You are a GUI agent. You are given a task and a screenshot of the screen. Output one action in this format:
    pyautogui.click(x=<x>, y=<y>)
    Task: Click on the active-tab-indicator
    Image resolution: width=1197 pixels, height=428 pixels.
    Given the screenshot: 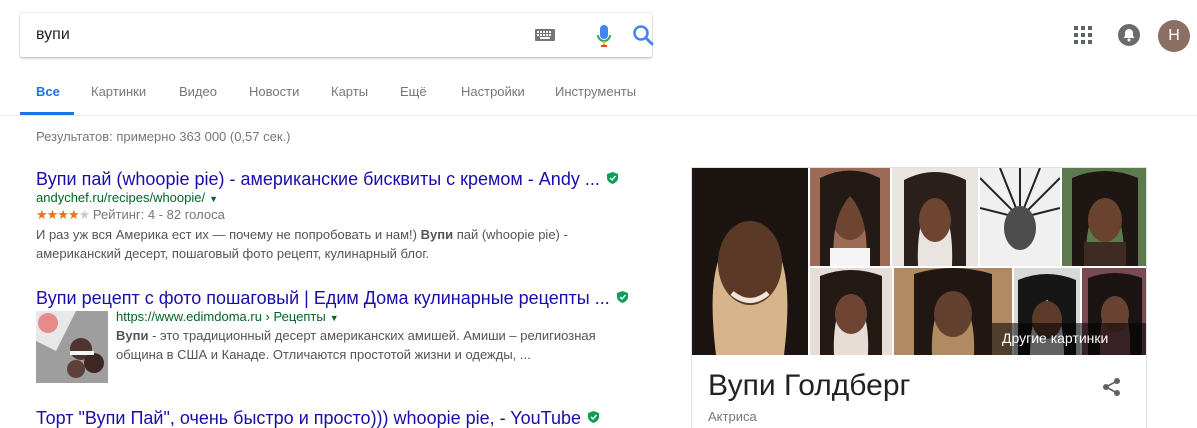 What is the action you would take?
    pyautogui.click(x=47, y=113)
    